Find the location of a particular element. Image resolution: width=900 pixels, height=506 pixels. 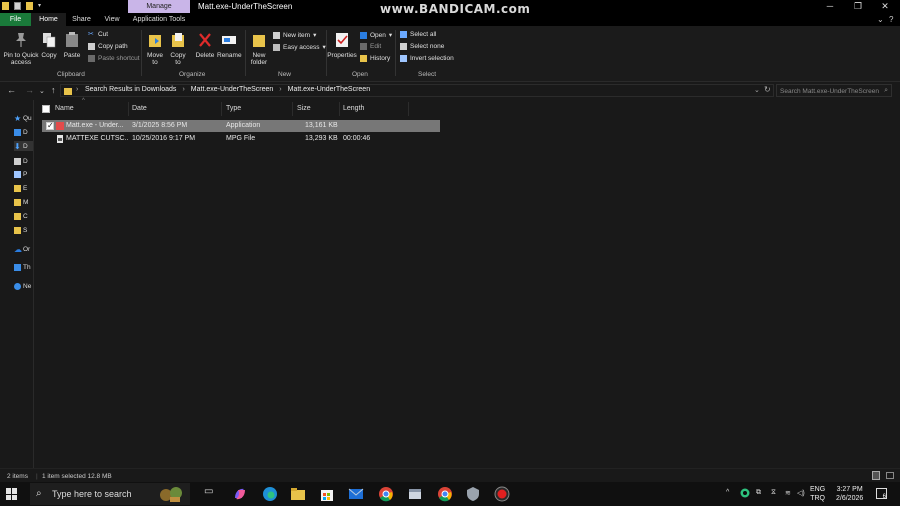

new-item-button: New item ▾ is located at coordinates (294, 35).